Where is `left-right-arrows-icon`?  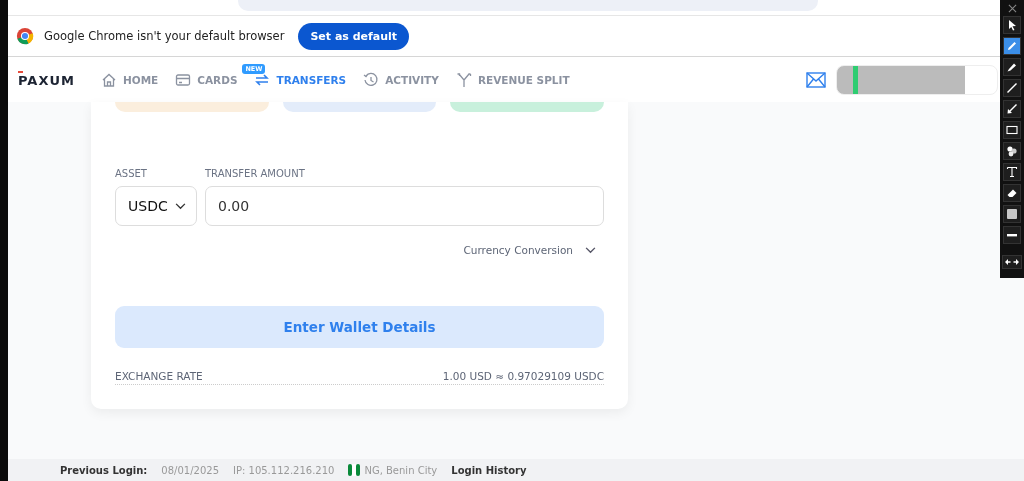 left-right-arrows-icon is located at coordinates (1012, 262).